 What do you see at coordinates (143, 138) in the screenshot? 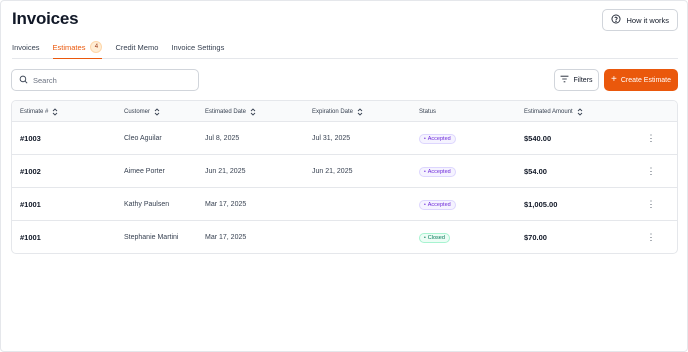
I see `customer-name: Cleo Aguilar` at bounding box center [143, 138].